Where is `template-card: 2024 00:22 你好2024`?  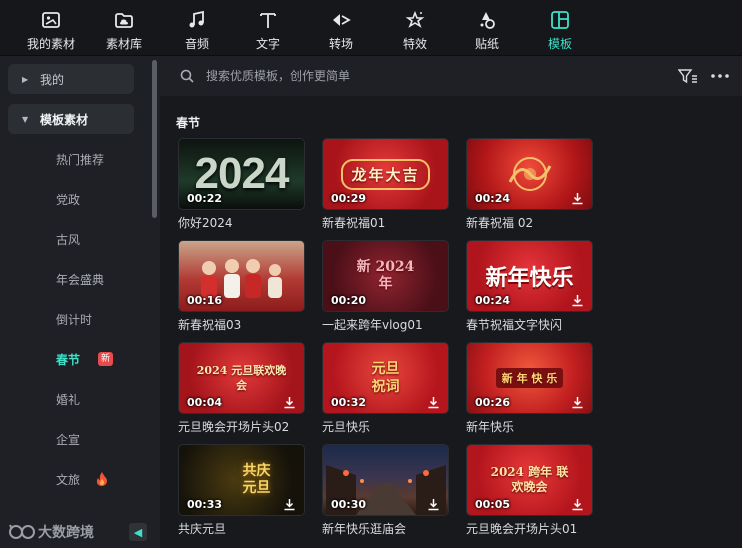
template-card: 2024 00:22 你好2024 is located at coordinates (242, 184).